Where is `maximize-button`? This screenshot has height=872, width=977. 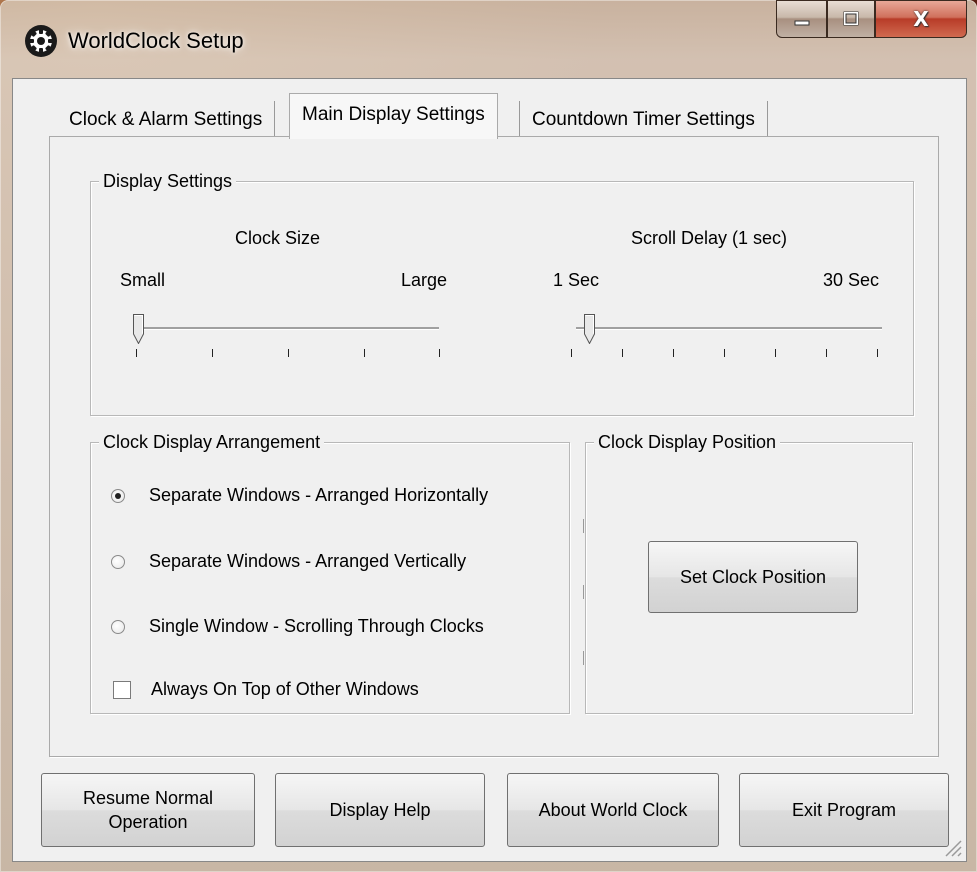
maximize-button is located at coordinates (851, 19).